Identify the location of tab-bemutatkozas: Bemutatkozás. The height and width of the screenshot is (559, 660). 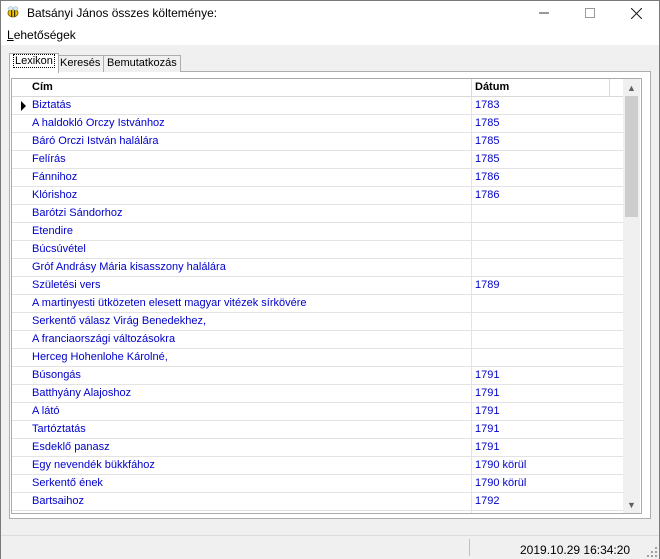
(142, 63).